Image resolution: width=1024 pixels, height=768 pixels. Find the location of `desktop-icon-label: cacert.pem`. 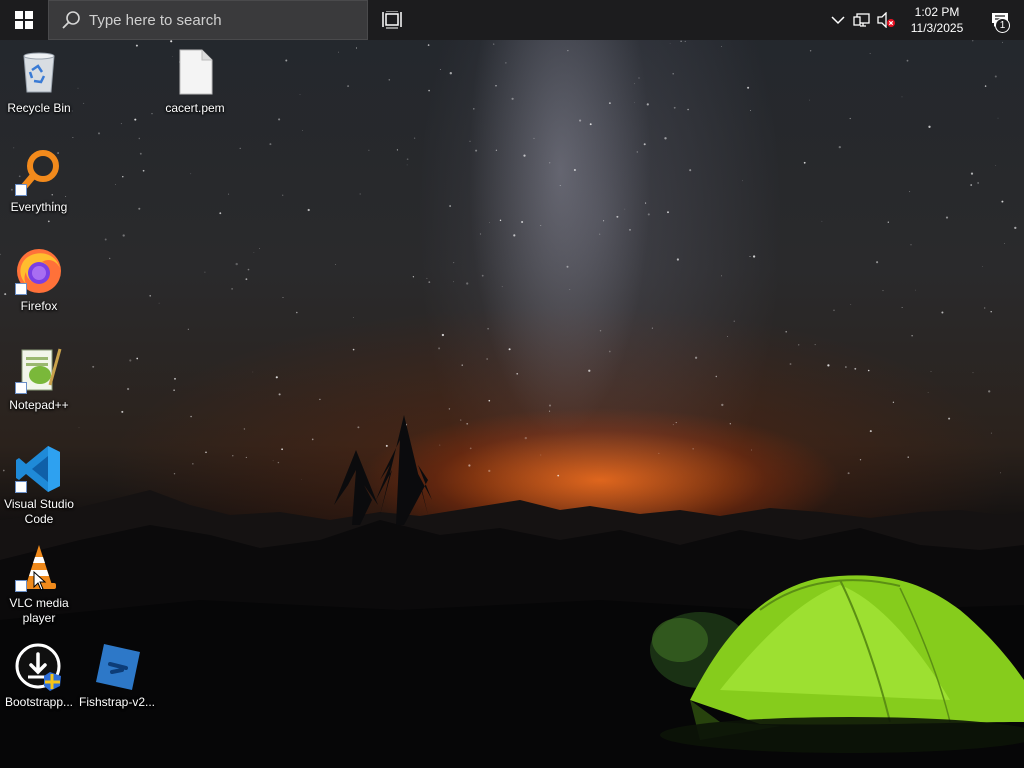

desktop-icon-label: cacert.pem is located at coordinates (195, 108).